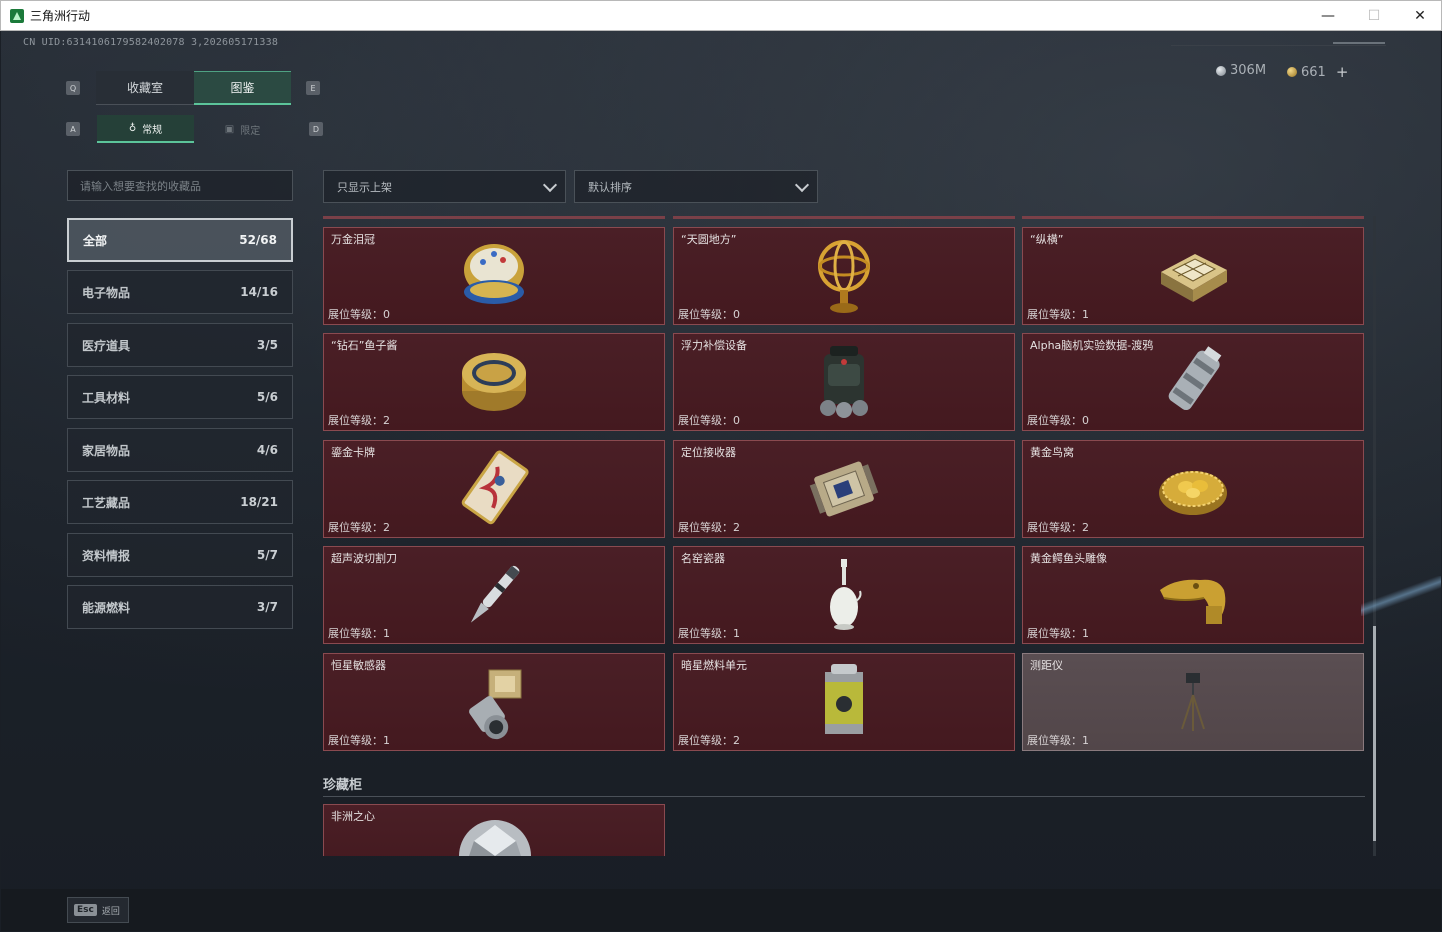  I want to click on data-canister-icon, so click(1195, 378).